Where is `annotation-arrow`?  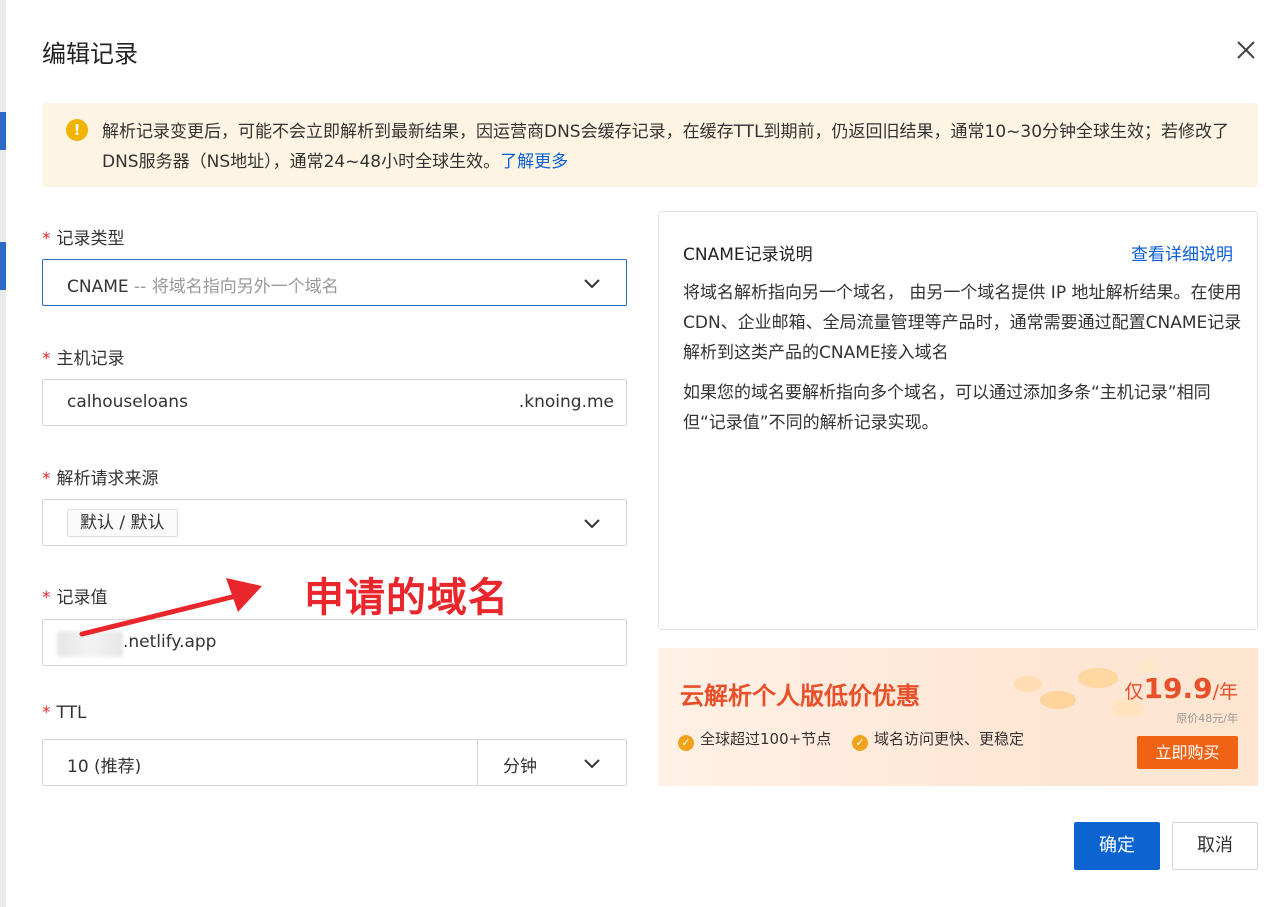
annotation-arrow is located at coordinates (170, 607).